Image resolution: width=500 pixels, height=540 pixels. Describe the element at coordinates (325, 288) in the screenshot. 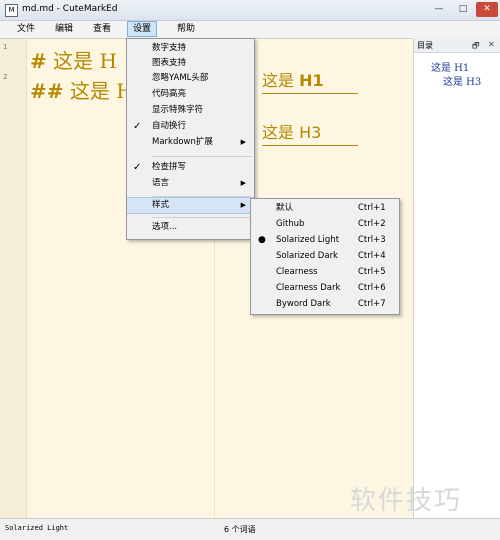

I see `style-option-clearness-dark: Clearness Dark Ctrl+6` at that location.